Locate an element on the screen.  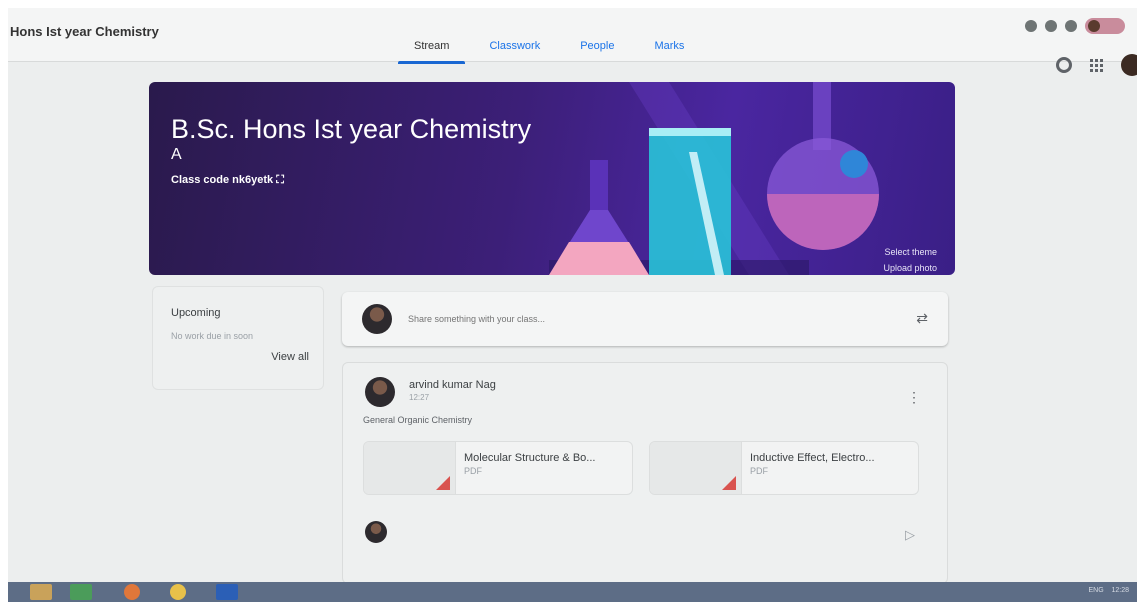
upcoming-empty-text: No work due in soon is located at coordinates (212, 336).